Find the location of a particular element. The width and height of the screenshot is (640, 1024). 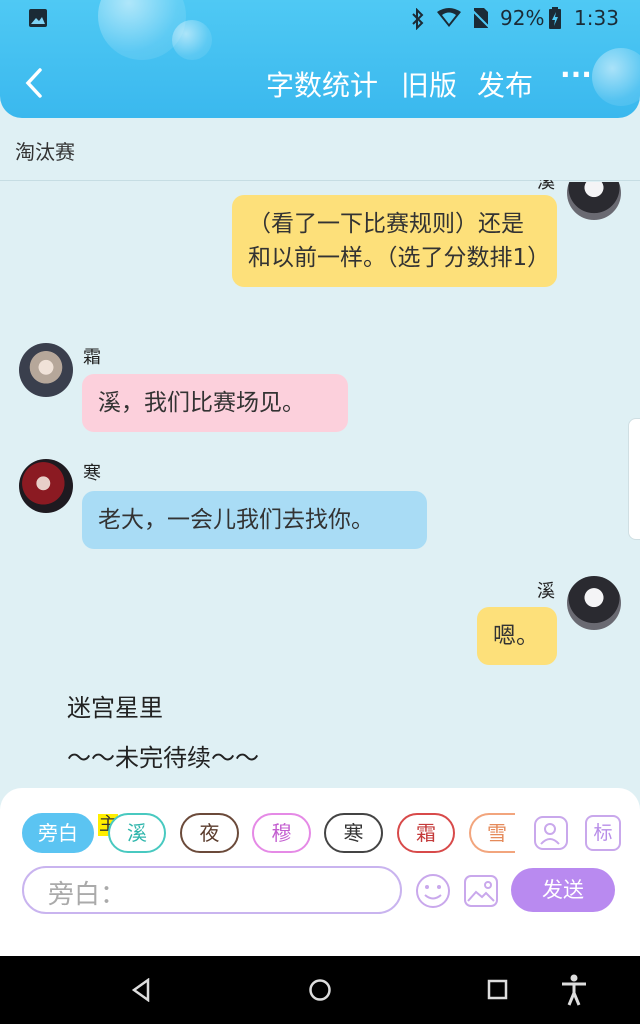

input-placeholder: 旁白： is located at coordinates (87, 895).